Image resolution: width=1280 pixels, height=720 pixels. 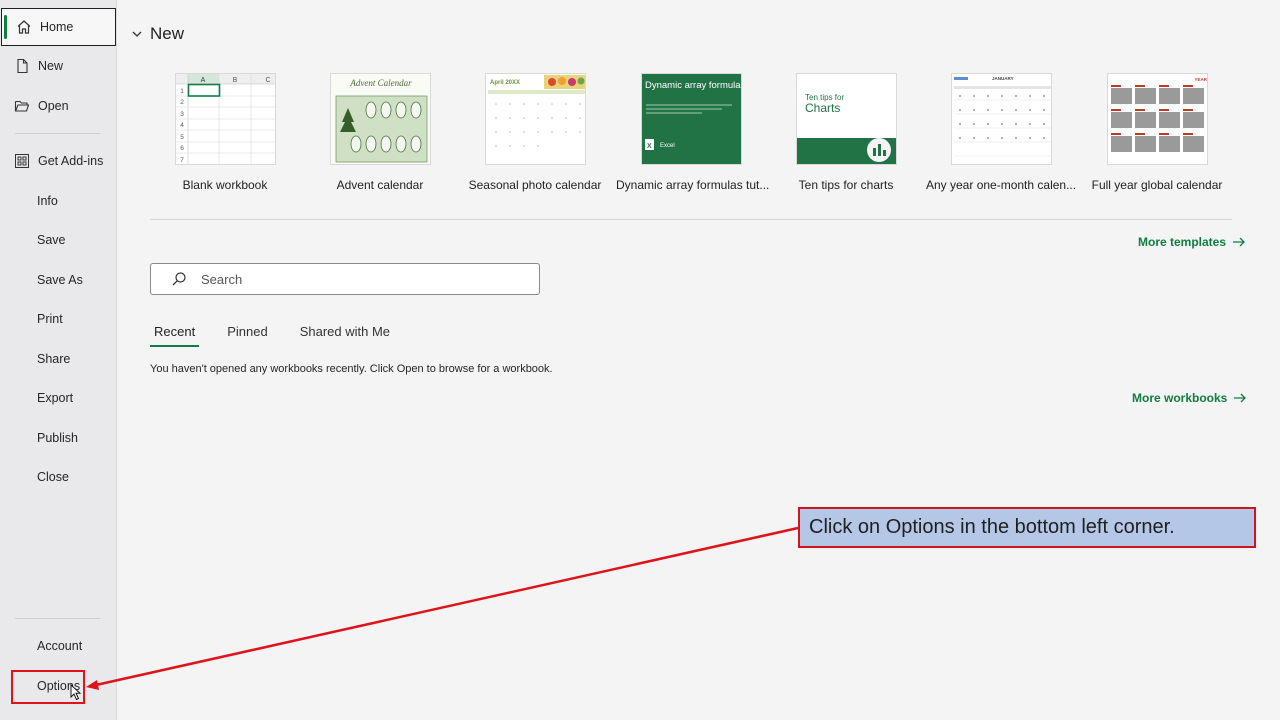 I want to click on more-templates-link: More templates, so click(x=1192, y=242).